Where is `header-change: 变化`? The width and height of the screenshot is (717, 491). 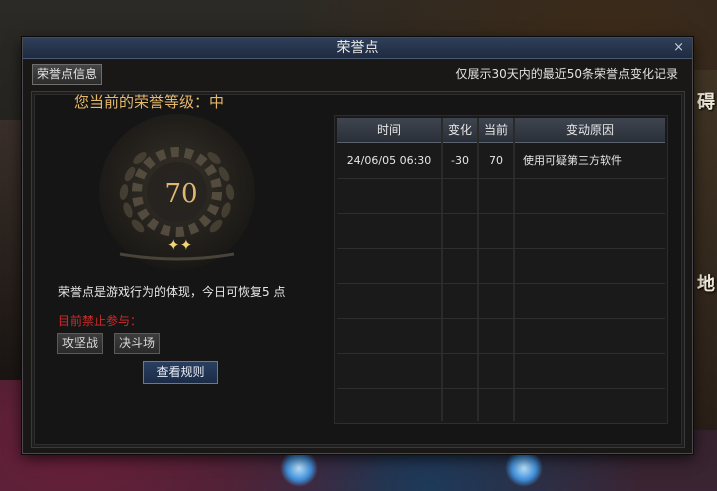
header-change: 变化 is located at coordinates (459, 130).